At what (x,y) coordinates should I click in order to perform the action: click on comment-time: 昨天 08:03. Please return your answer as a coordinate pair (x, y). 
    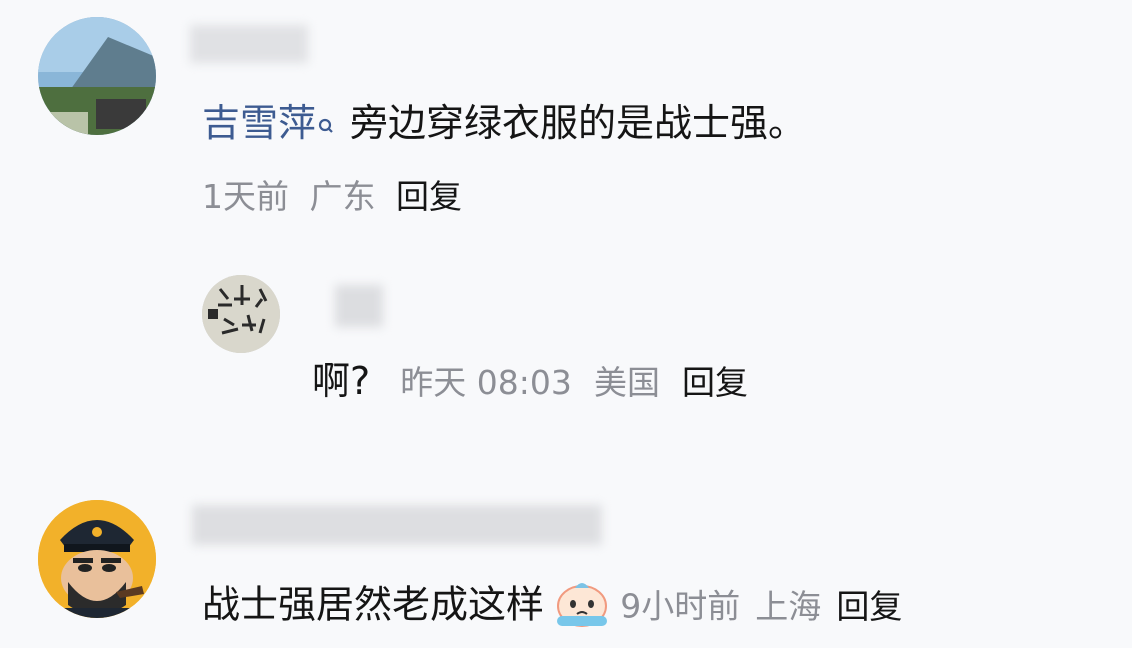
    Looking at the image, I should click on (486, 382).